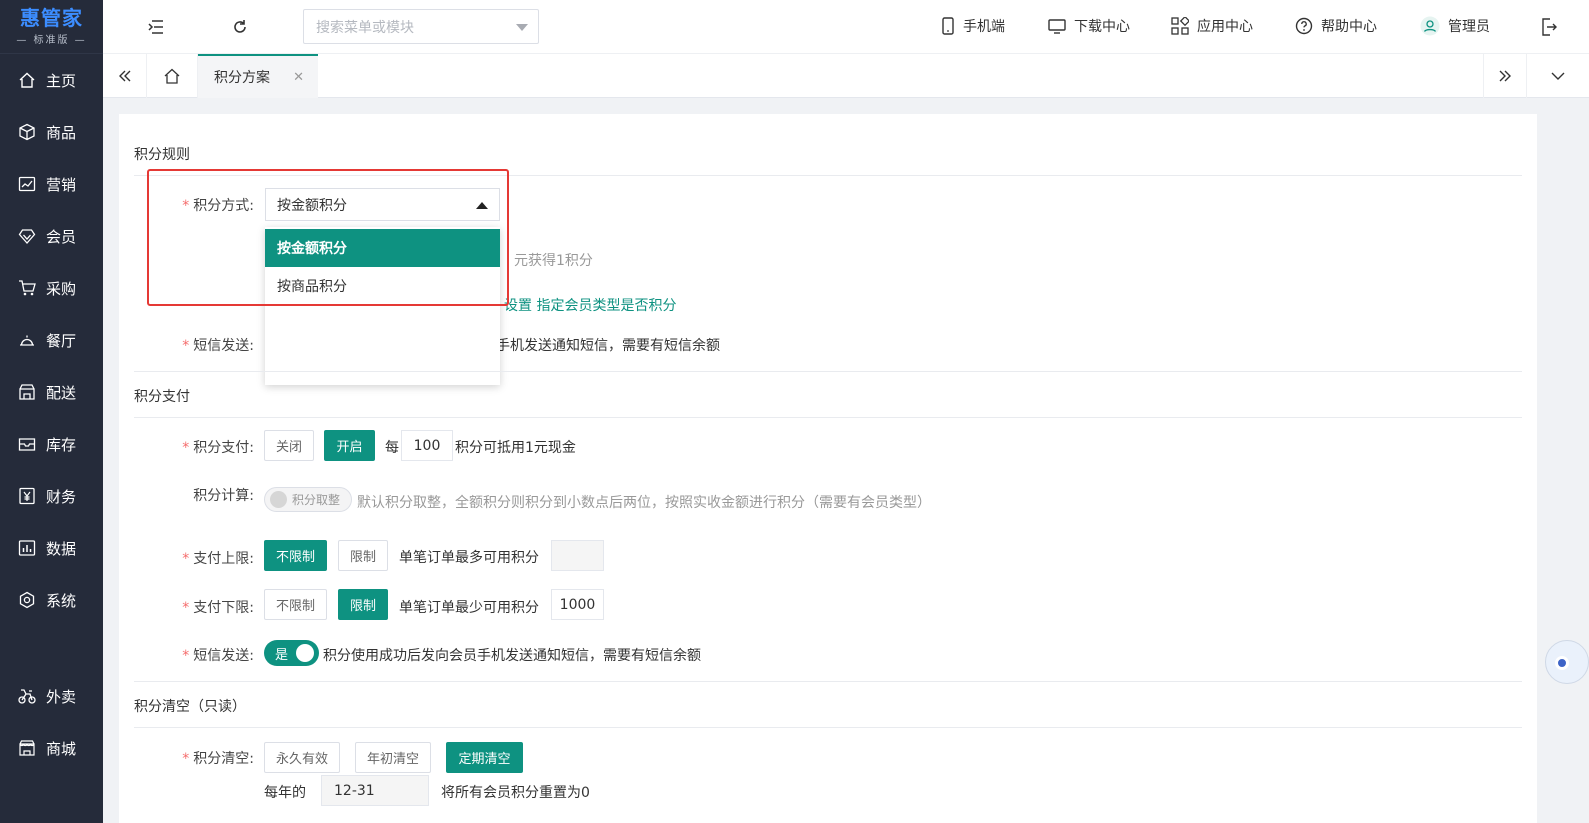  Describe the element at coordinates (289, 445) in the screenshot. I see `pay-off-button: 关闭` at that location.